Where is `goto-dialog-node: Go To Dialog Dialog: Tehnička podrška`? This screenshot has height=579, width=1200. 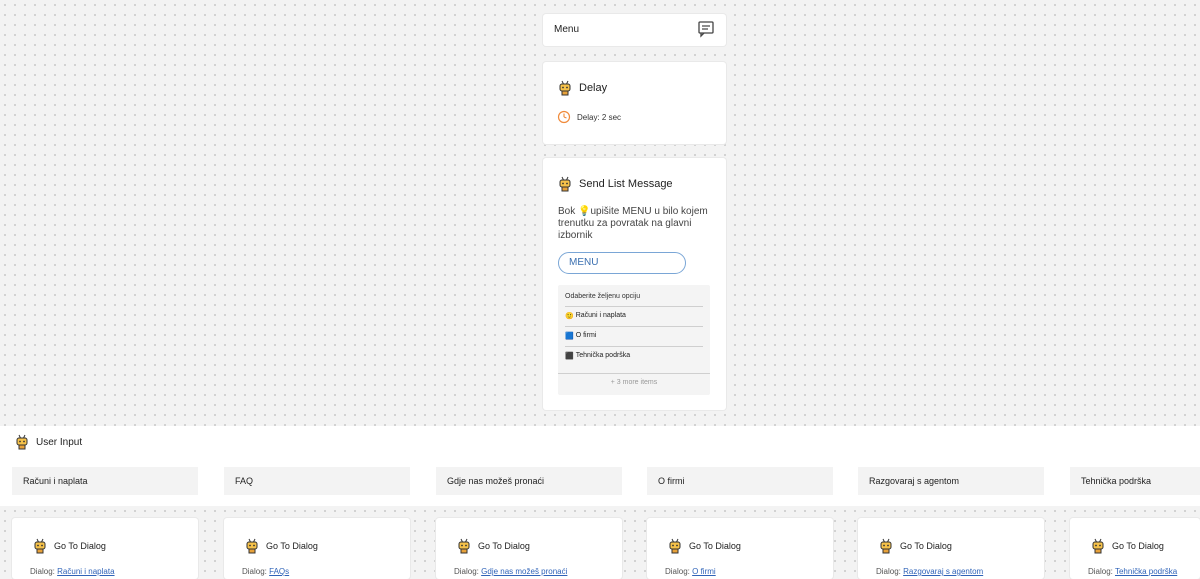 goto-dialog-node: Go To Dialog Dialog: Tehnička podrška is located at coordinates (1135, 548).